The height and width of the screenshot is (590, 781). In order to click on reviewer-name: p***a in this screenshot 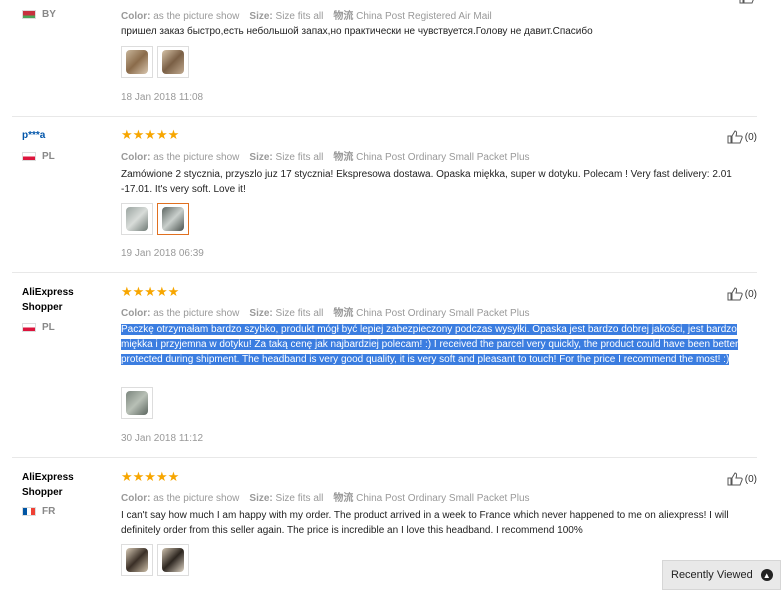, I will do `click(33, 135)`.